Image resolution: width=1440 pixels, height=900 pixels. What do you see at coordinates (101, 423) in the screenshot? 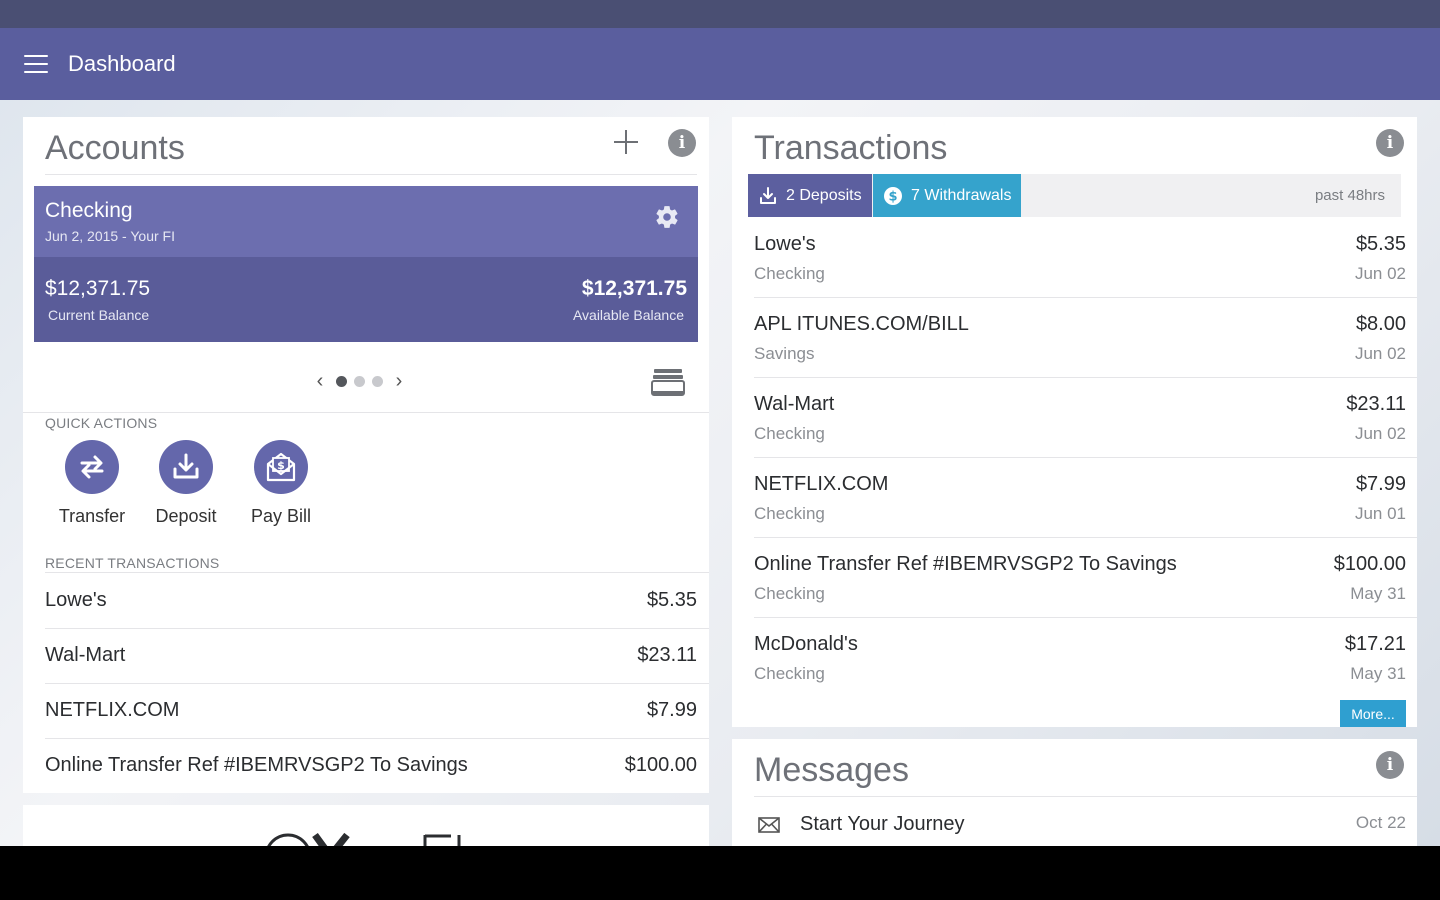
I see `quick-actions-label: QUICK ACTIONS` at bounding box center [101, 423].